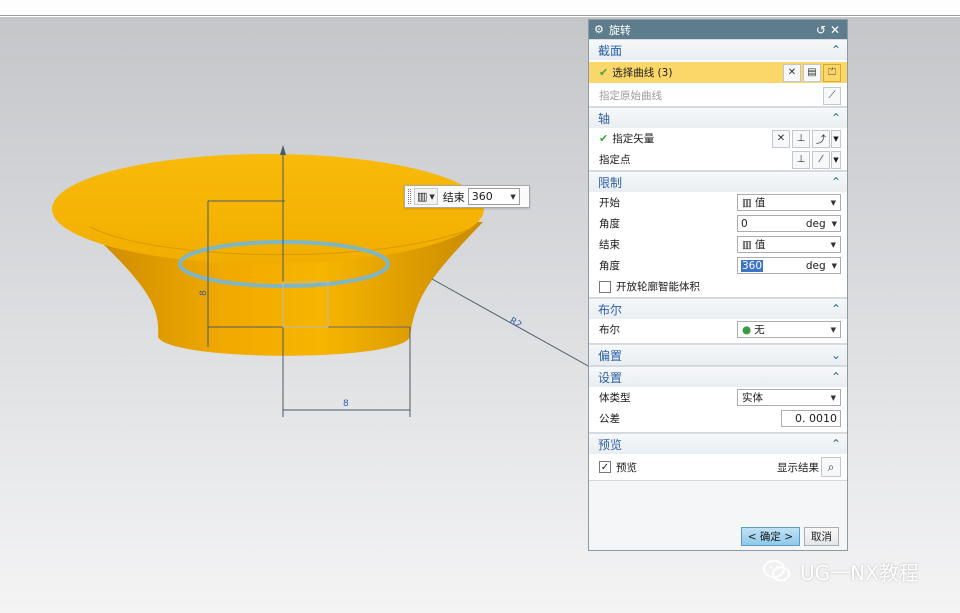 This screenshot has width=960, height=613. What do you see at coordinates (642, 73) in the screenshot?
I see `select-curve-label: 选择曲线 (3)` at bounding box center [642, 73].